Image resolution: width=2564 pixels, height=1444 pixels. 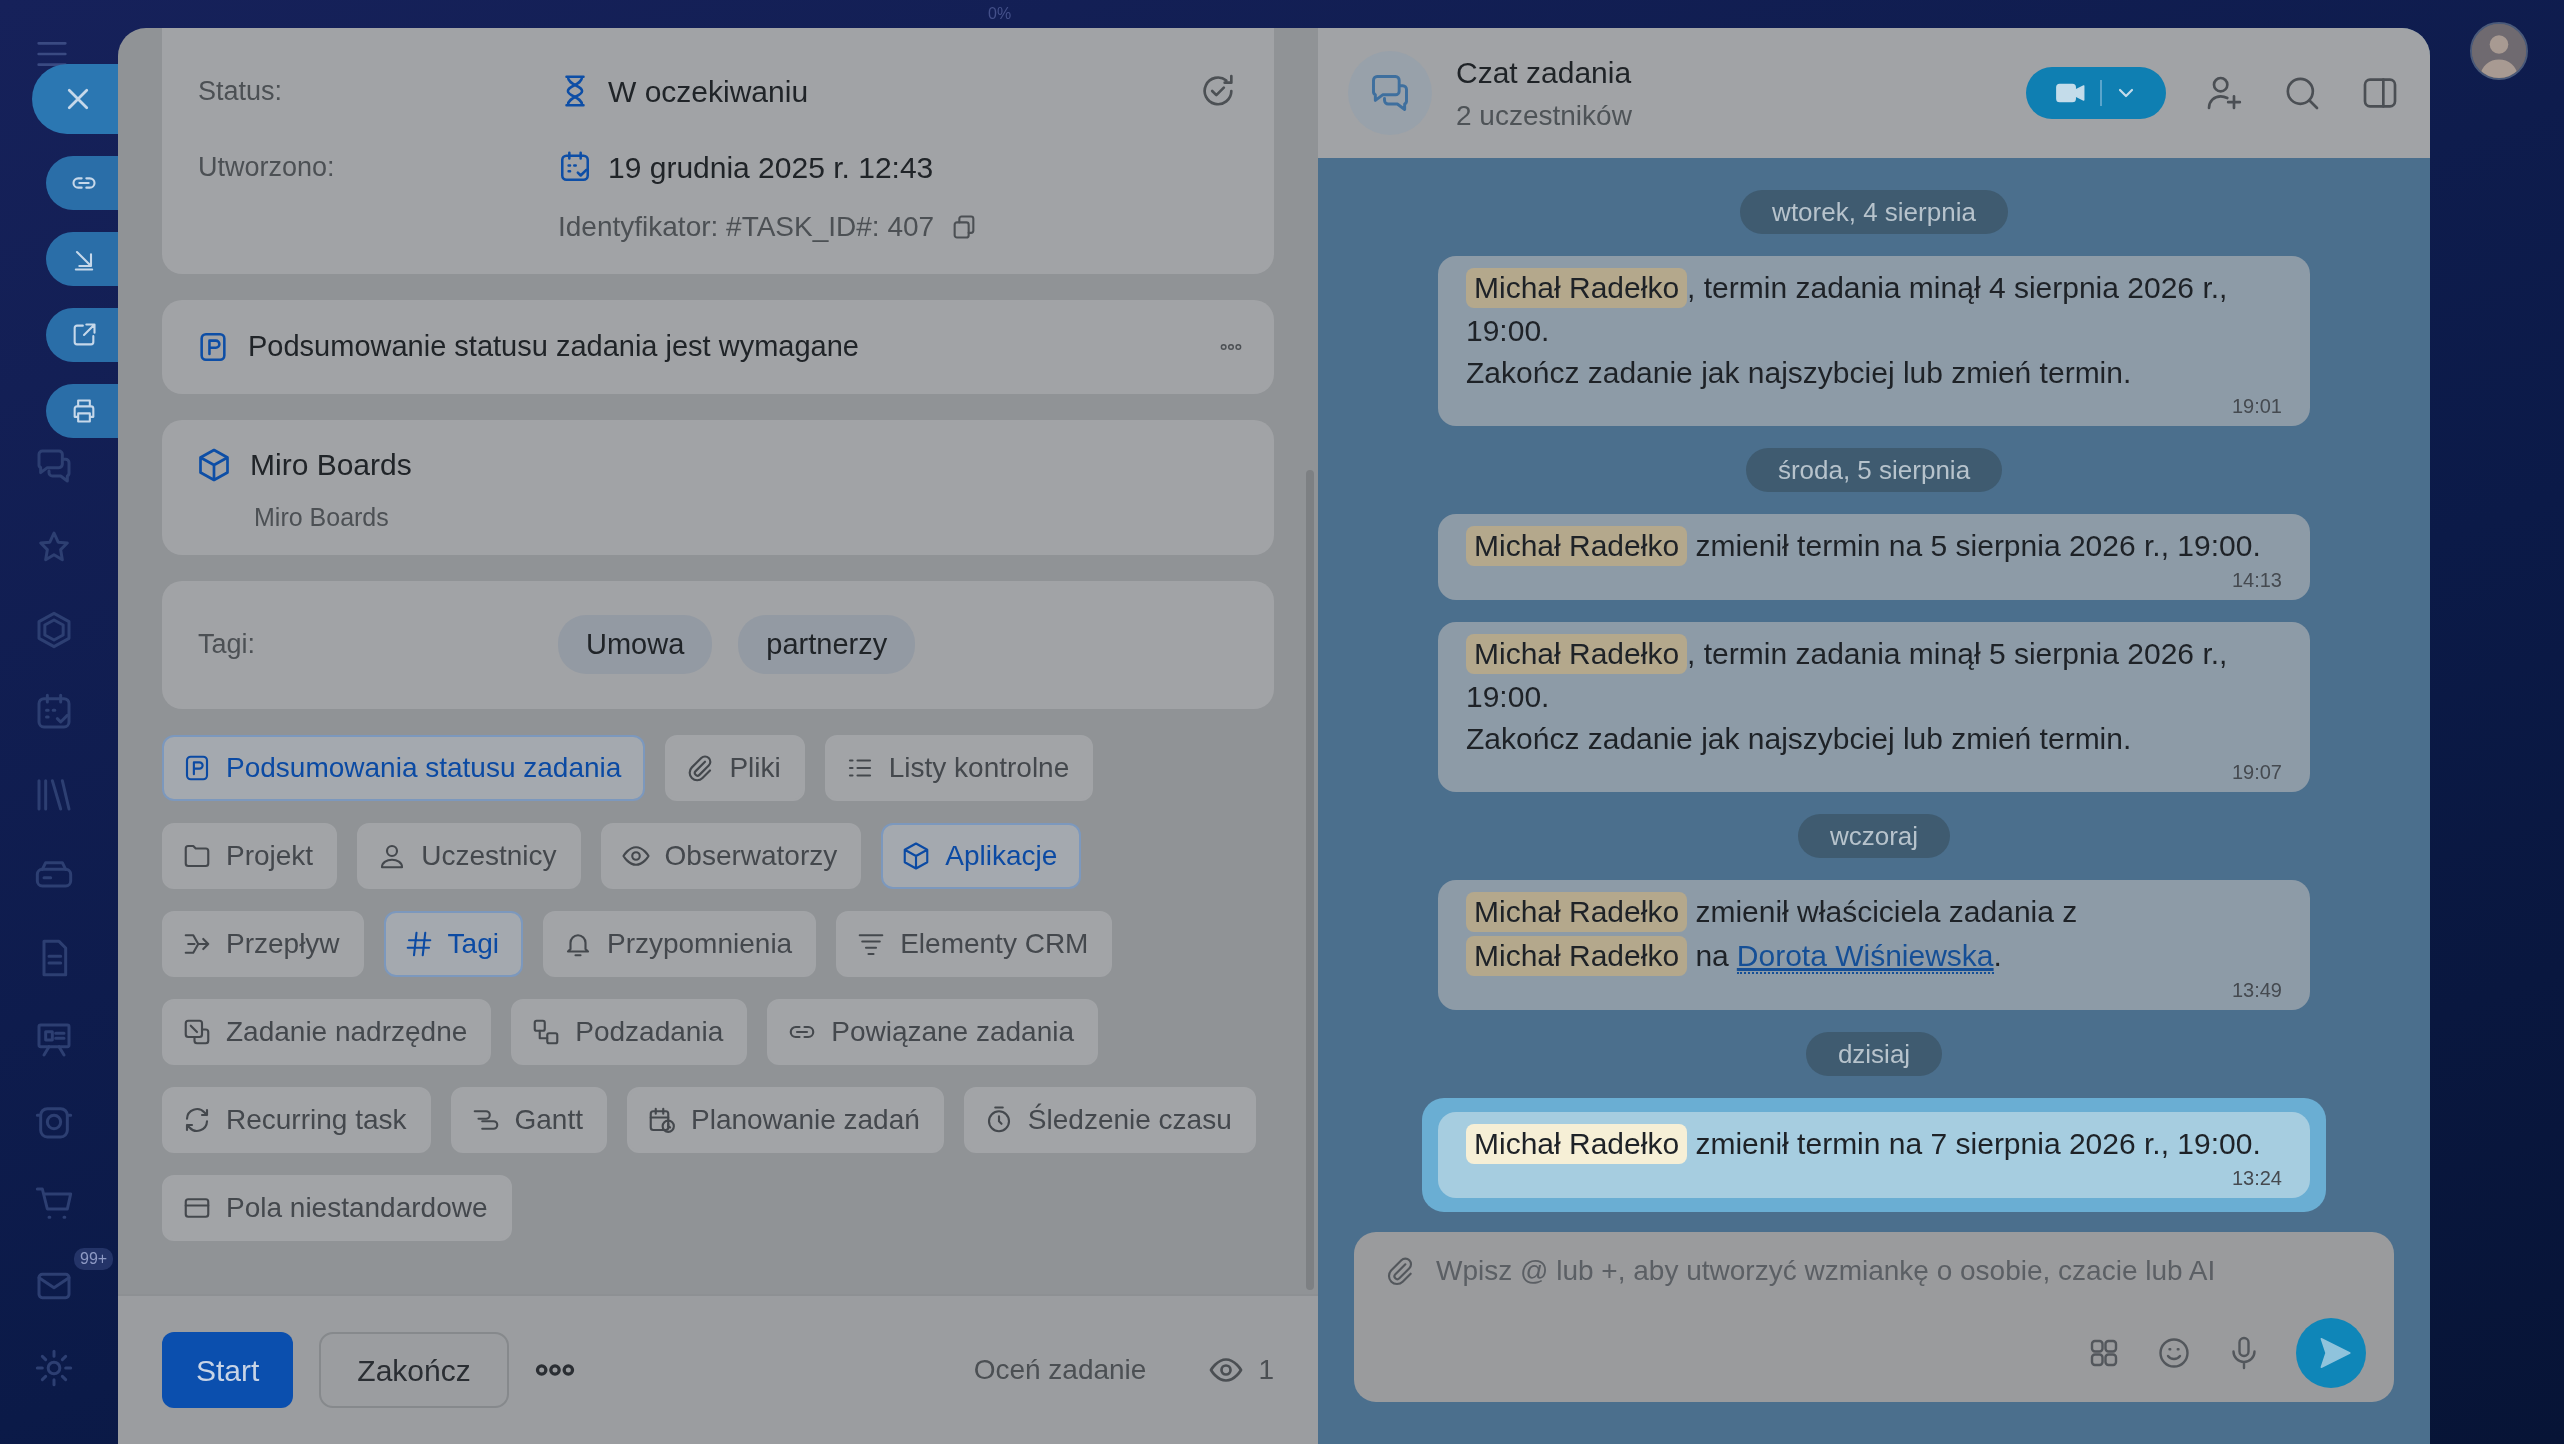 I want to click on section-toggle: Powiązane zadania, so click(x=933, y=1031).